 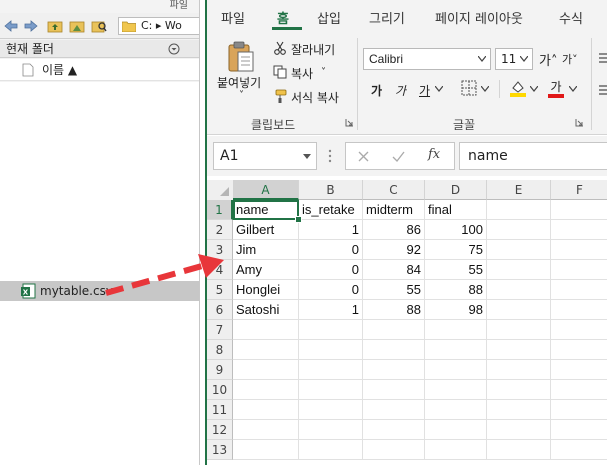 What do you see at coordinates (55, 26) in the screenshot?
I see `up-folder-icon` at bounding box center [55, 26].